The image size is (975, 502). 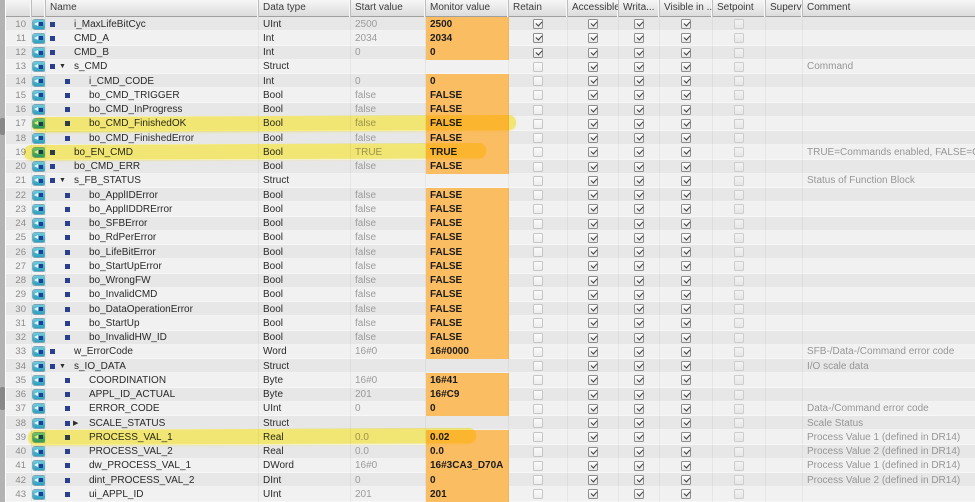 What do you see at coordinates (152, 252) in the screenshot?
I see `name-cell: bo_LifeBitError` at bounding box center [152, 252].